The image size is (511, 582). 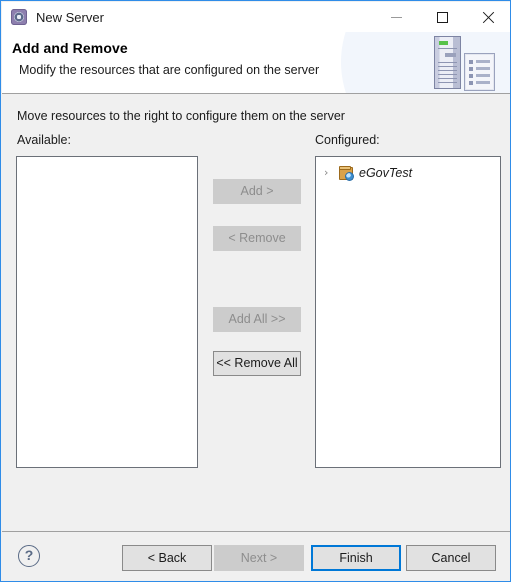 I want to click on maximize-button, so click(x=442, y=17).